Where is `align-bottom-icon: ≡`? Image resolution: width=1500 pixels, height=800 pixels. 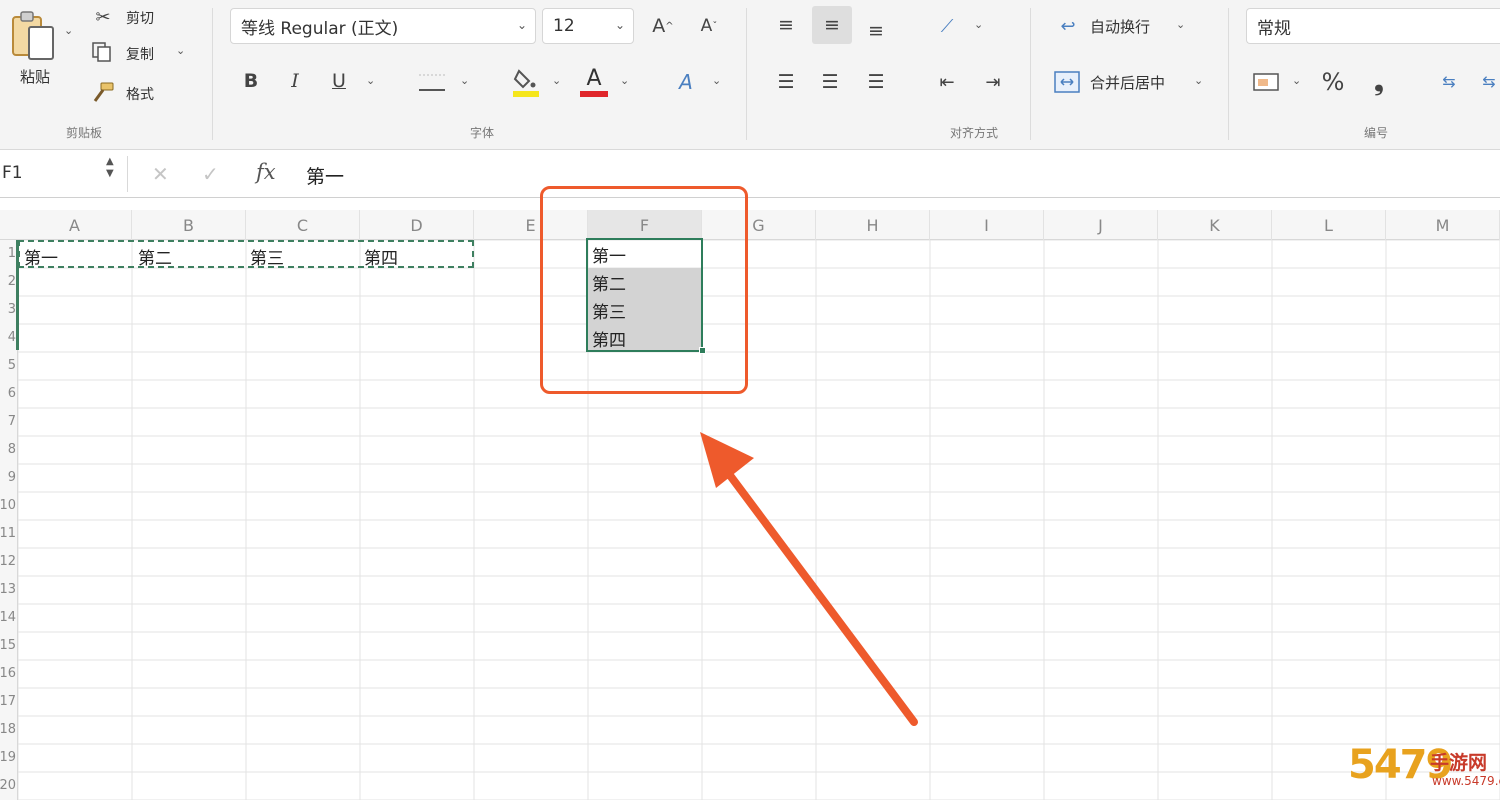 align-bottom-icon: ≡ is located at coordinates (876, 31).